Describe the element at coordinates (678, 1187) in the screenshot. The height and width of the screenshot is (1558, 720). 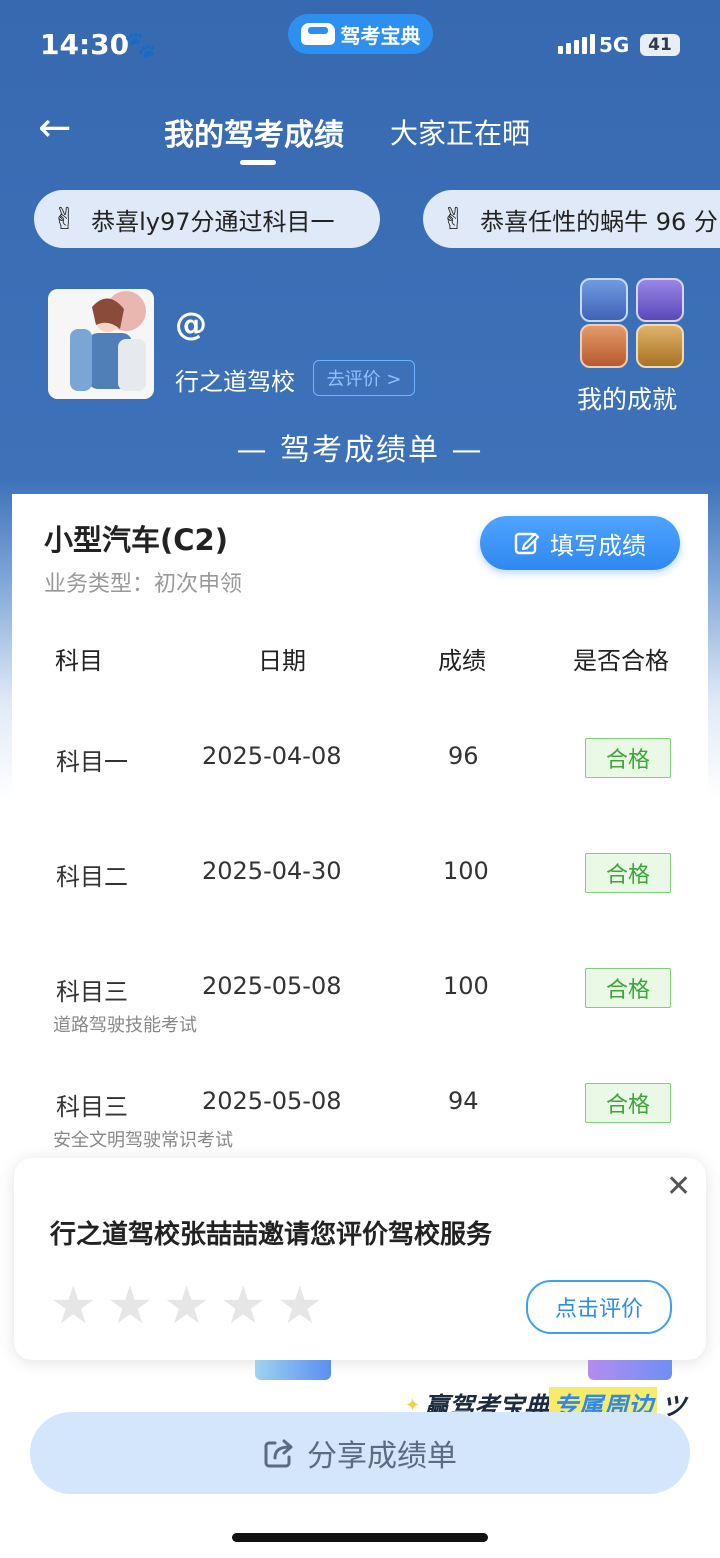
I see `close-icon: ✕` at that location.